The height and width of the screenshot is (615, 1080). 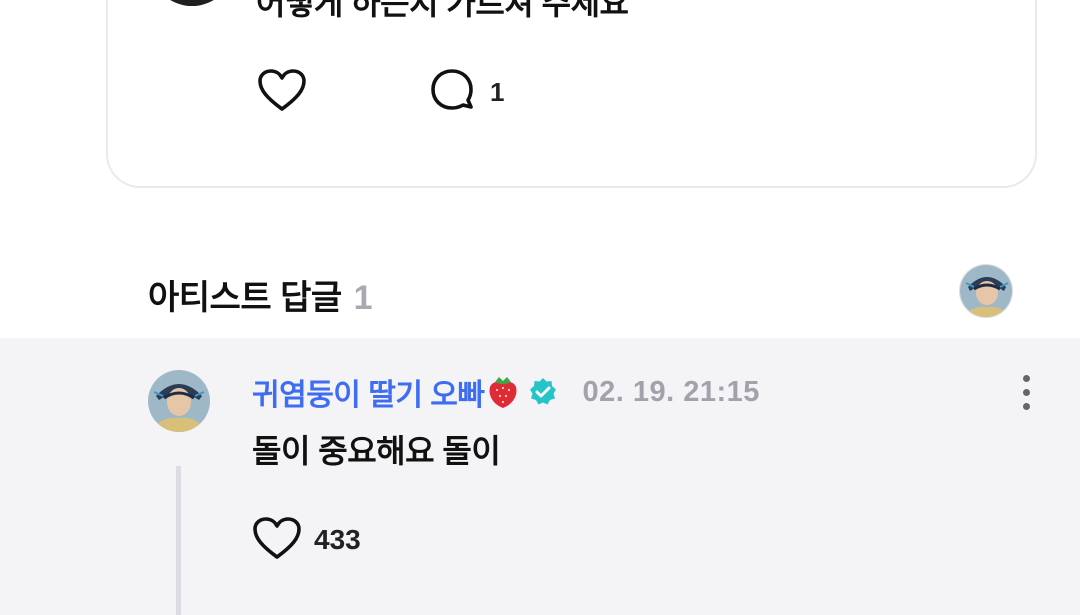 I want to click on reply-author-avatar, so click(x=179, y=401).